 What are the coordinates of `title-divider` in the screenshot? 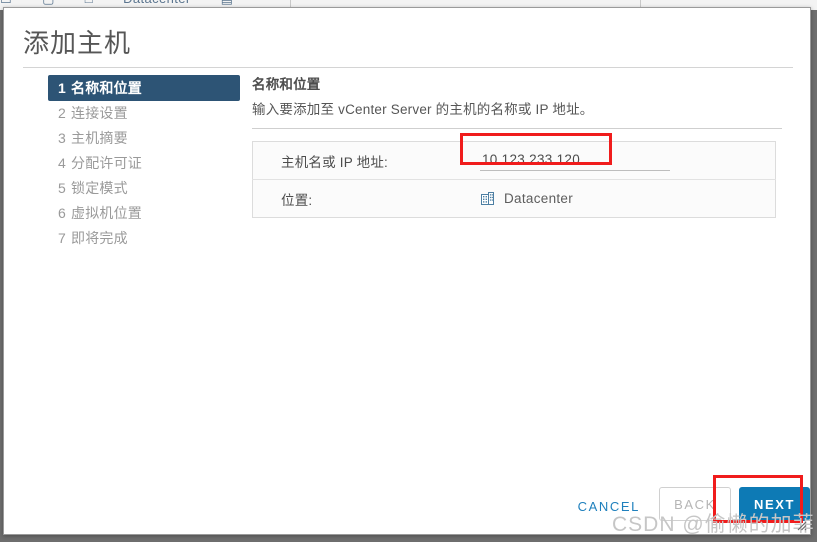 It's located at (408, 67).